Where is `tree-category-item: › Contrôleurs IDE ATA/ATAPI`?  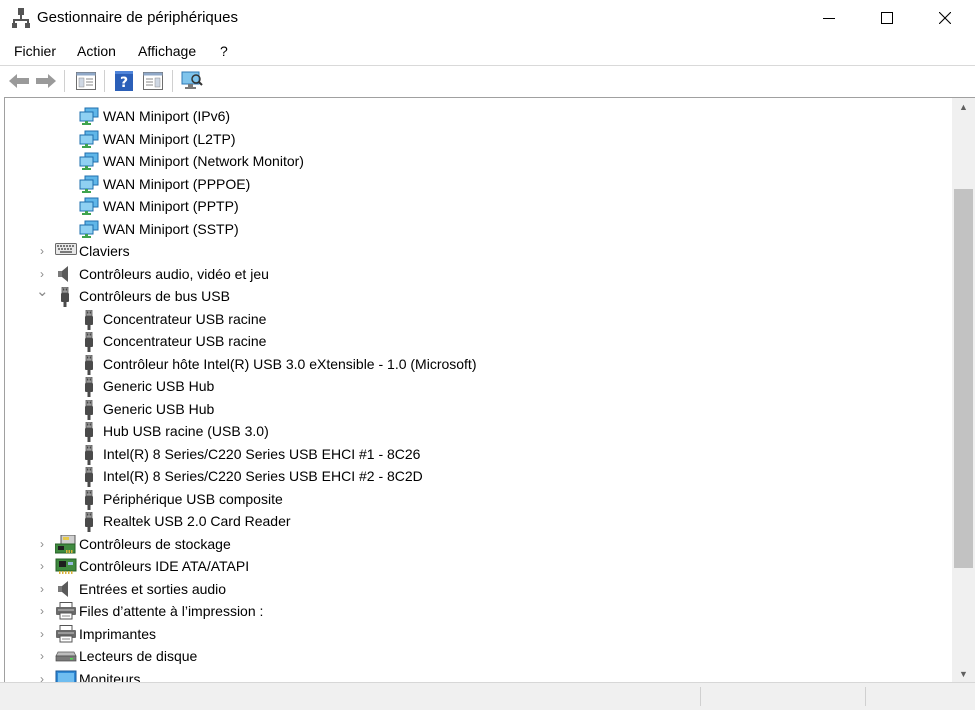 tree-category-item: › Contrôleurs IDE ATA/ATAPI is located at coordinates (477, 566).